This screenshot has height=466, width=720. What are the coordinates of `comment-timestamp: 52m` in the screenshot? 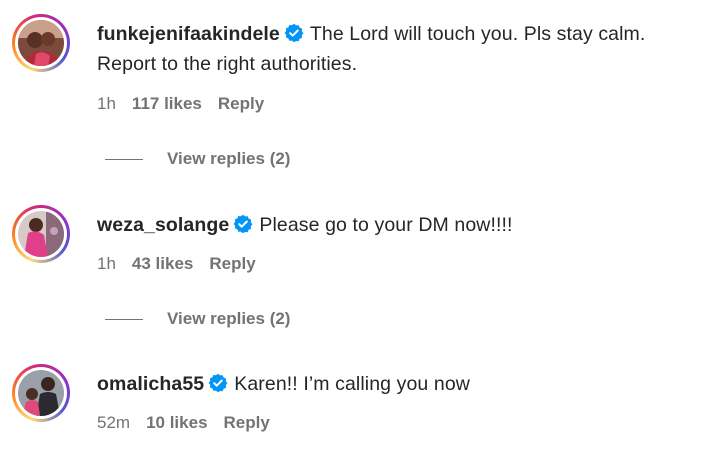 It's located at (114, 422).